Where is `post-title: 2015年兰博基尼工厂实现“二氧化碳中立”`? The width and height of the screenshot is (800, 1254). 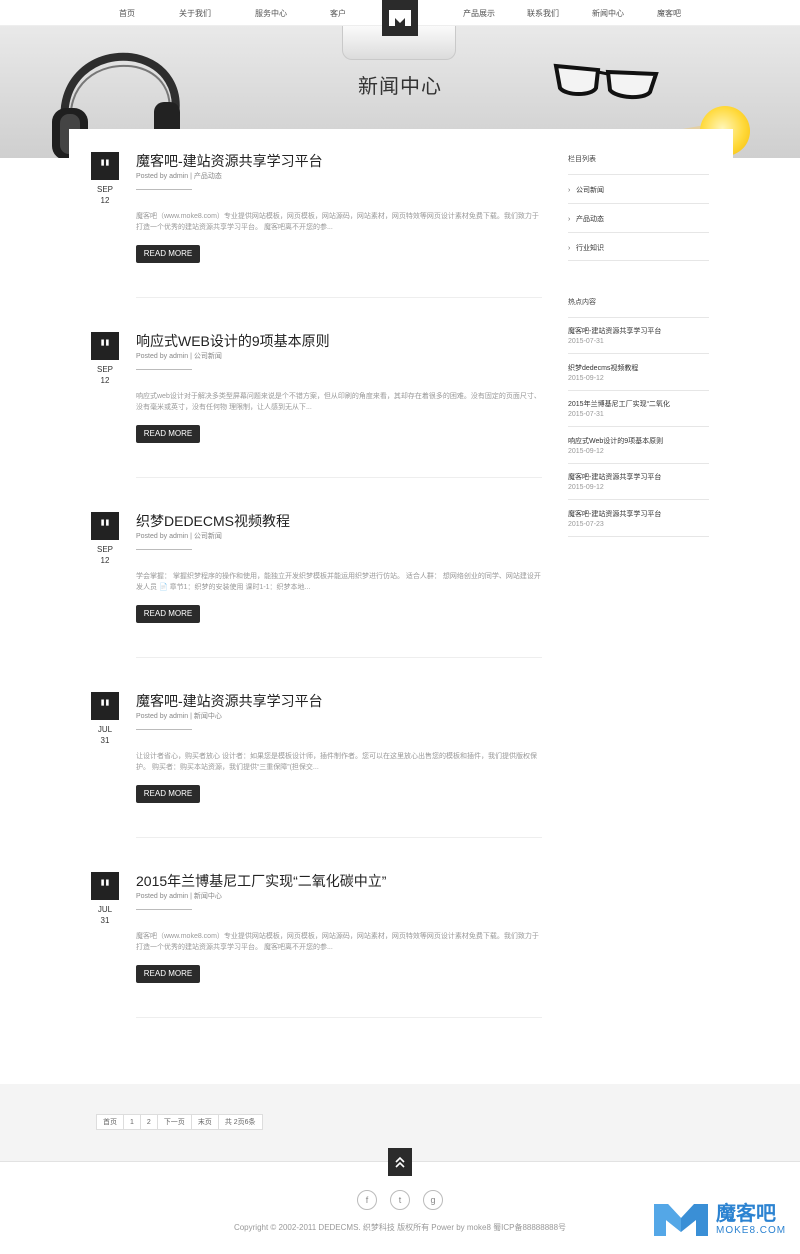 post-title: 2015年兰博基尼工厂实现“二氧化碳中立” is located at coordinates (261, 881).